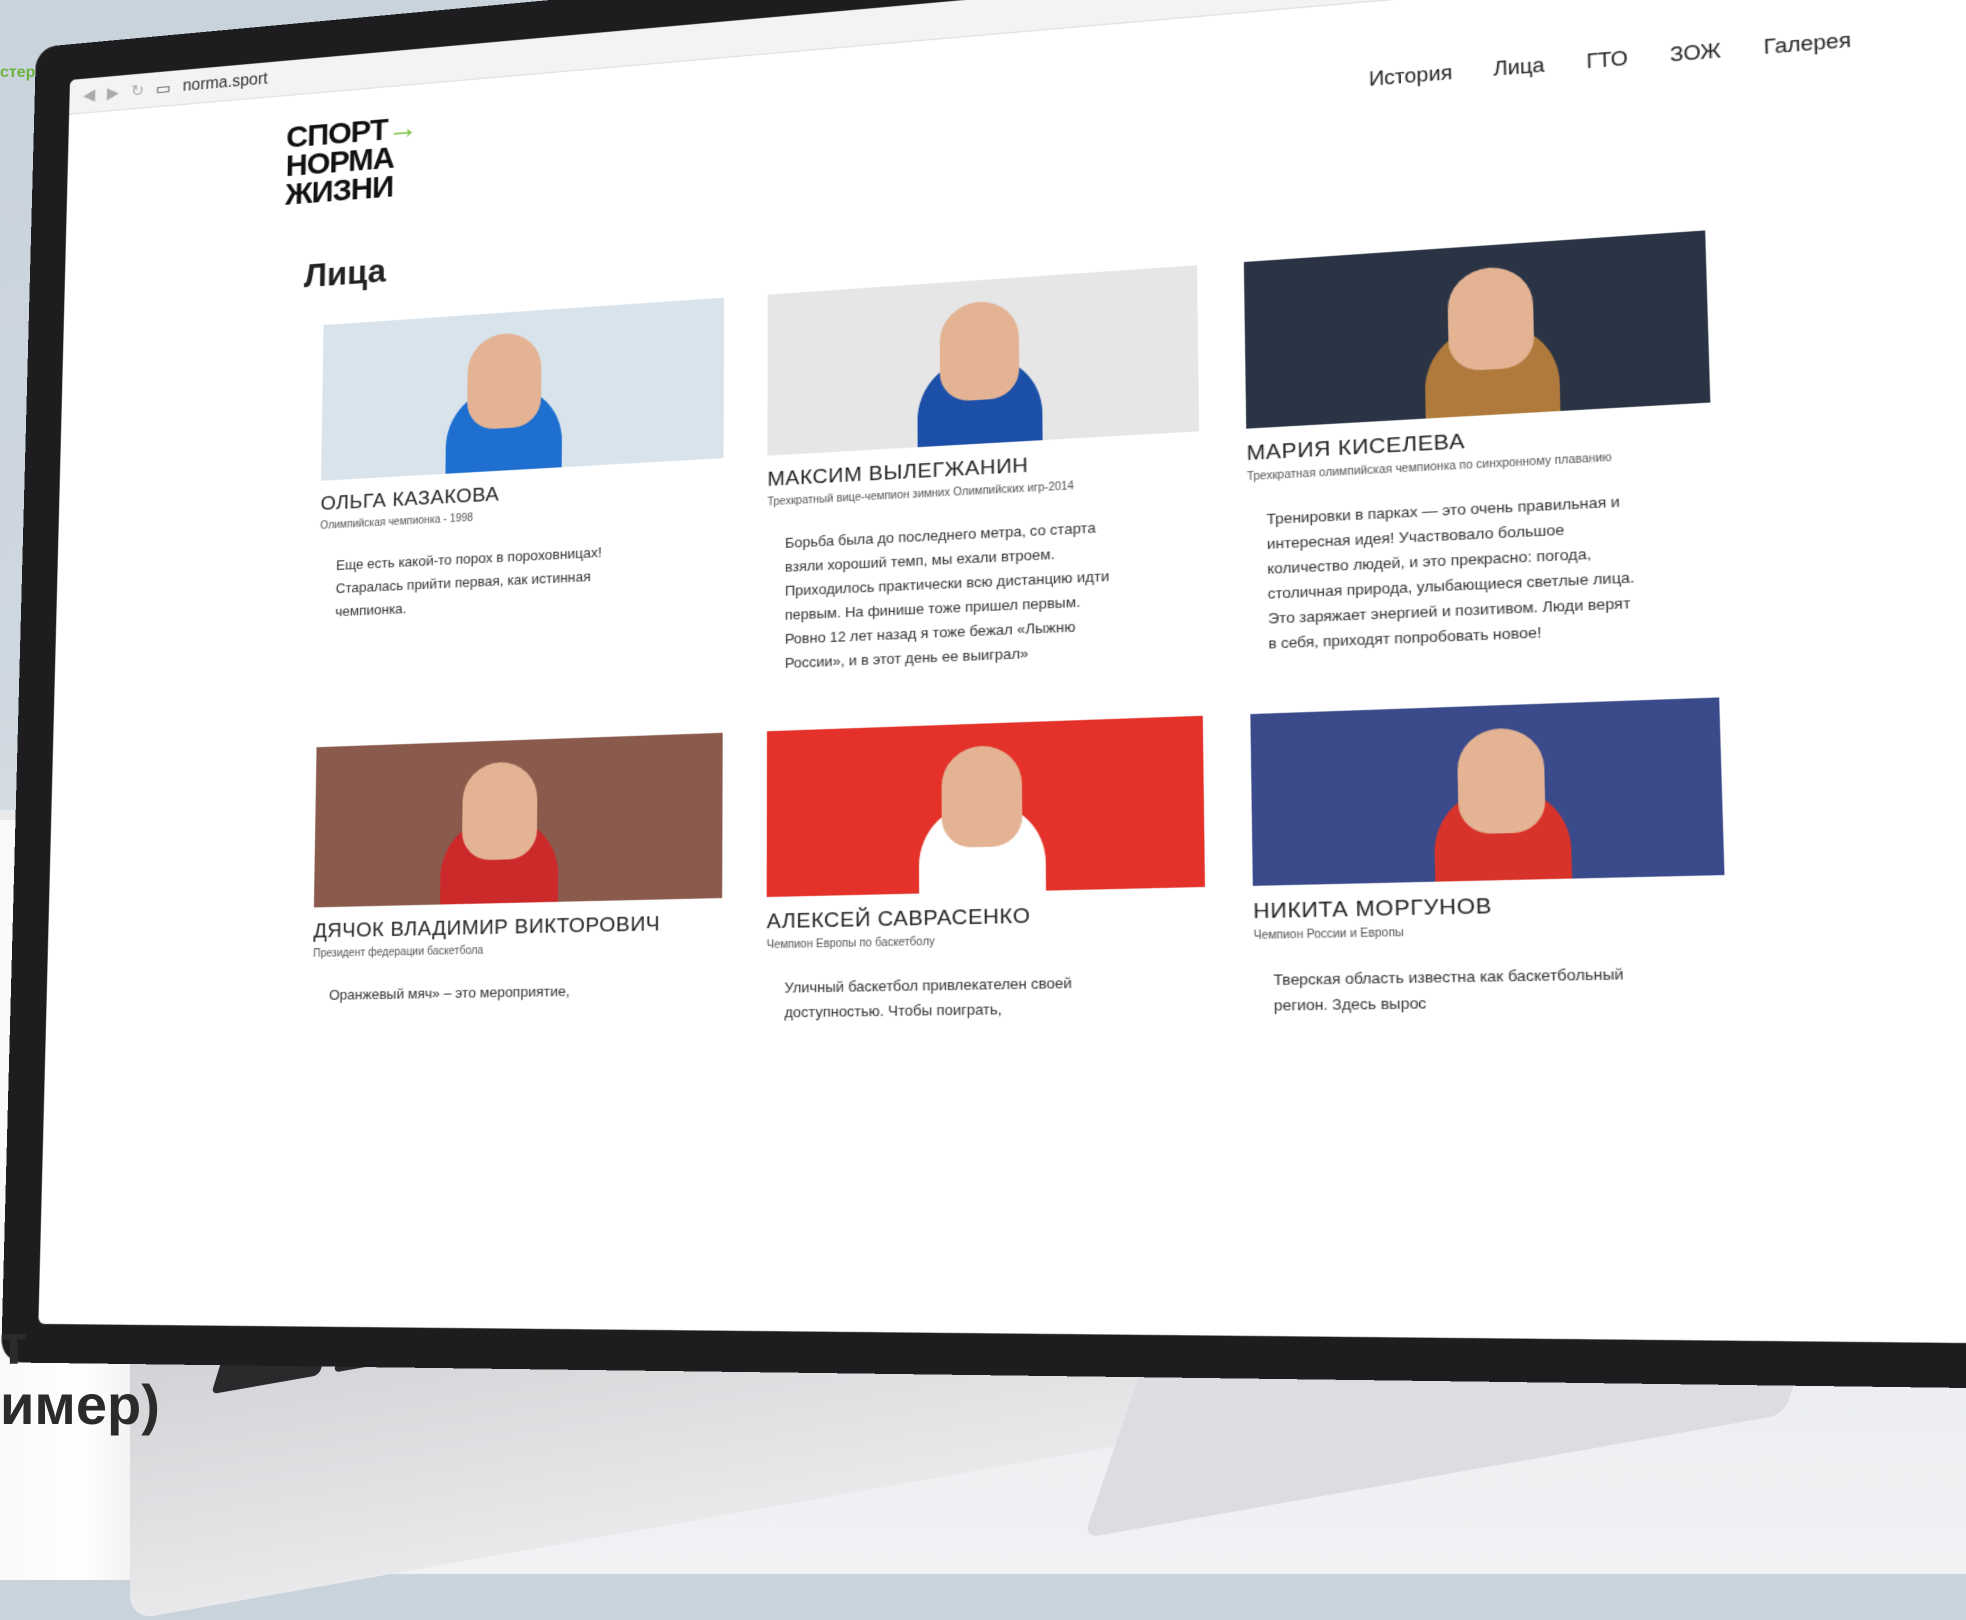 Image resolution: width=1966 pixels, height=1620 pixels. What do you see at coordinates (1607, 60) in the screenshot?
I see `nav-item-gto: ГТО` at bounding box center [1607, 60].